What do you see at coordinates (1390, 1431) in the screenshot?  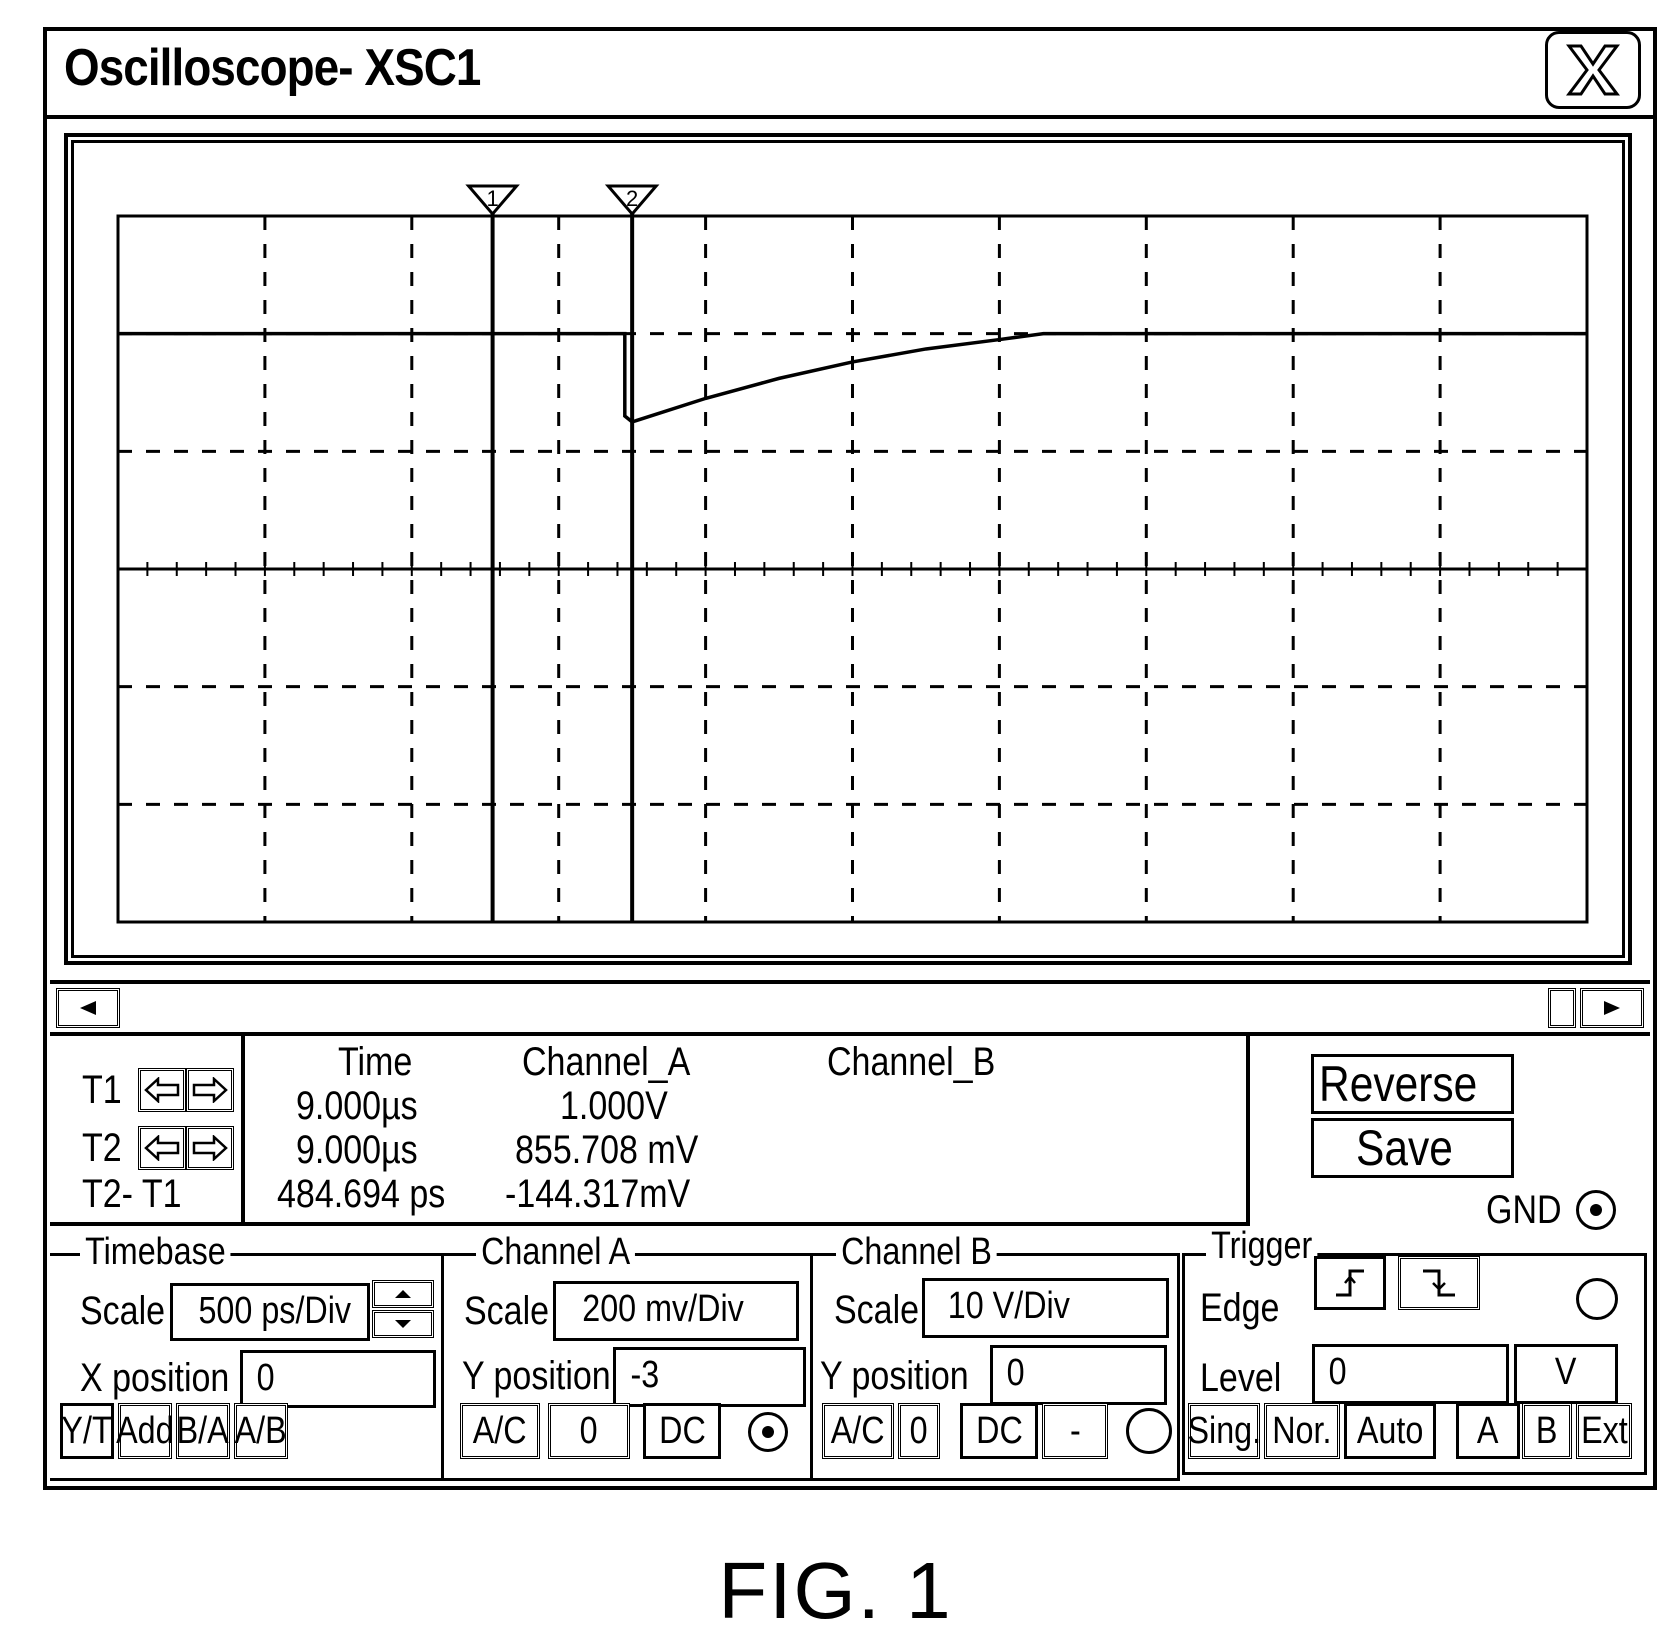 I see `auto-trigger-button: Auto` at bounding box center [1390, 1431].